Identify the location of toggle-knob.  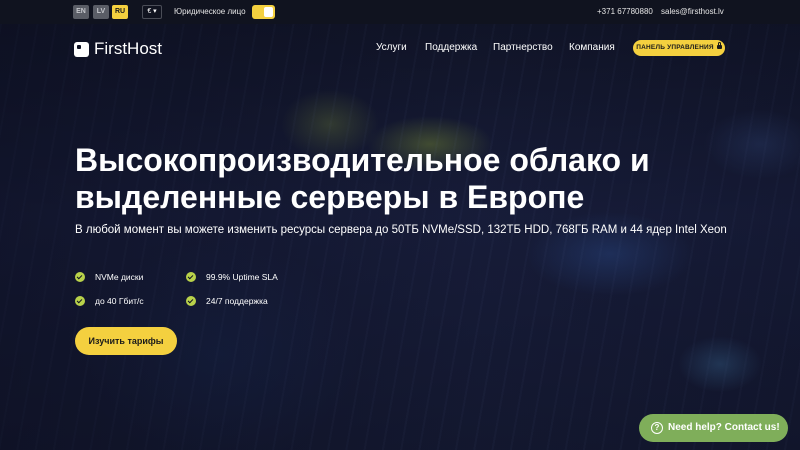
(268, 12).